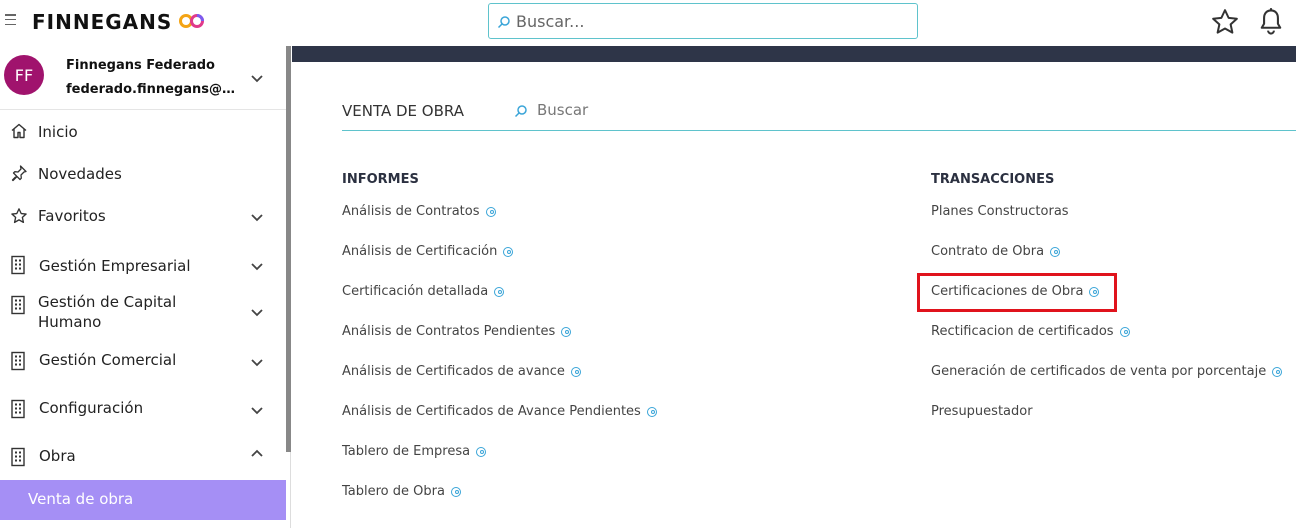 This screenshot has height=528, width=1296. Describe the element at coordinates (81, 499) in the screenshot. I see `sidebar-subitem-label: Venta de obra` at that location.